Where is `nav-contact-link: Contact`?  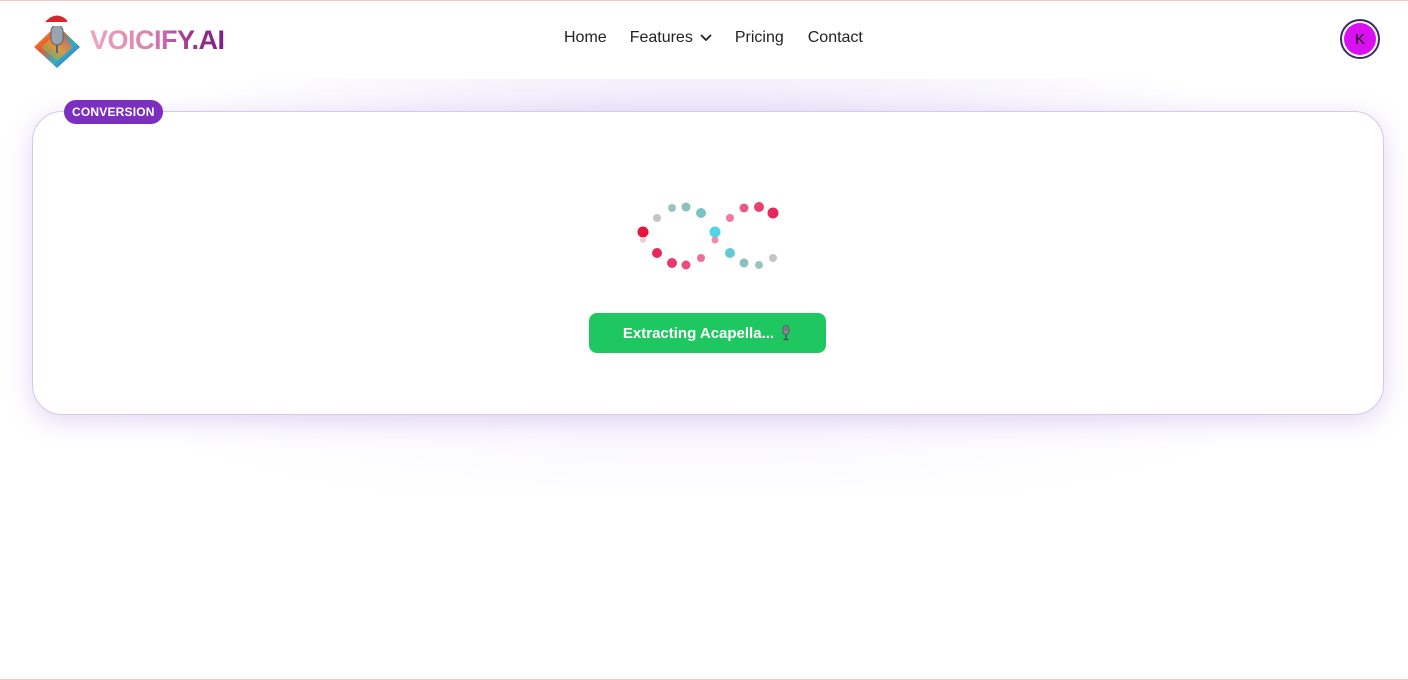
nav-contact-link: Contact is located at coordinates (835, 38).